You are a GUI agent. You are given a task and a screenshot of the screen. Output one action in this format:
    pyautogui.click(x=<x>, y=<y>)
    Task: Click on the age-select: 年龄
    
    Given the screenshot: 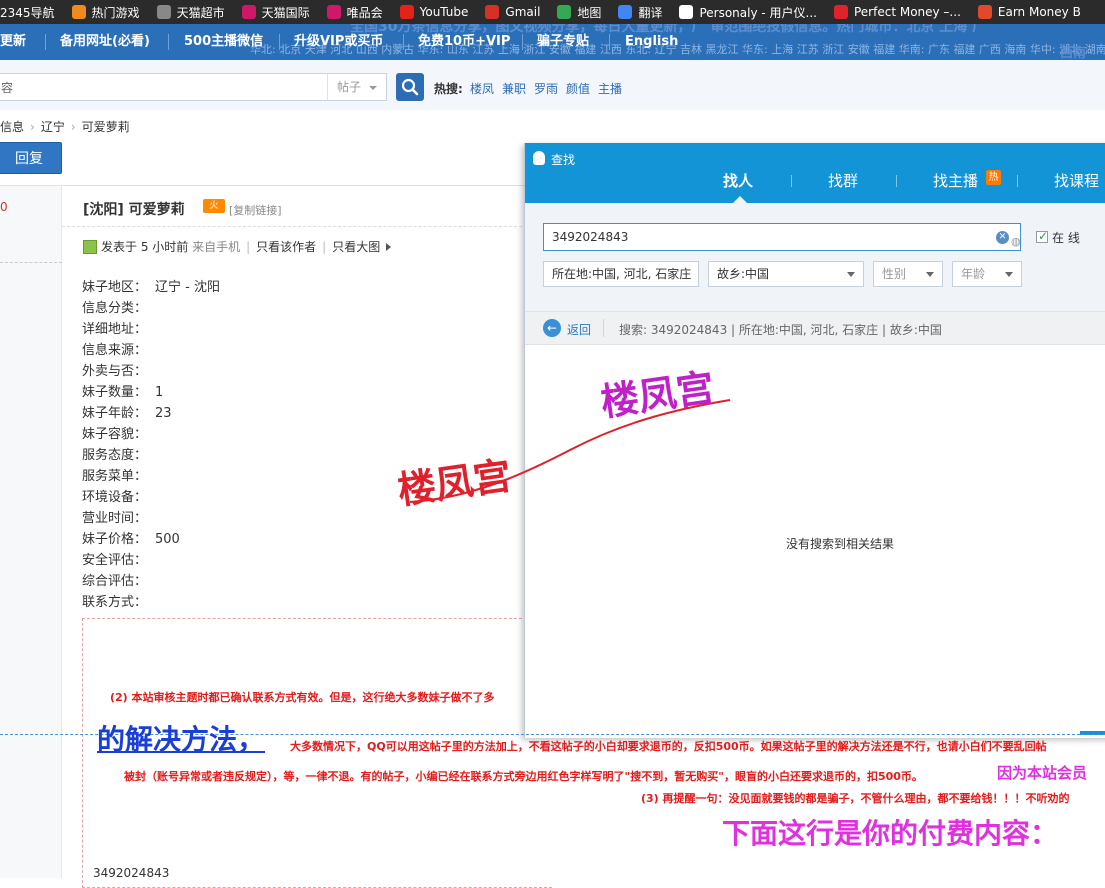 What is the action you would take?
    pyautogui.click(x=987, y=274)
    